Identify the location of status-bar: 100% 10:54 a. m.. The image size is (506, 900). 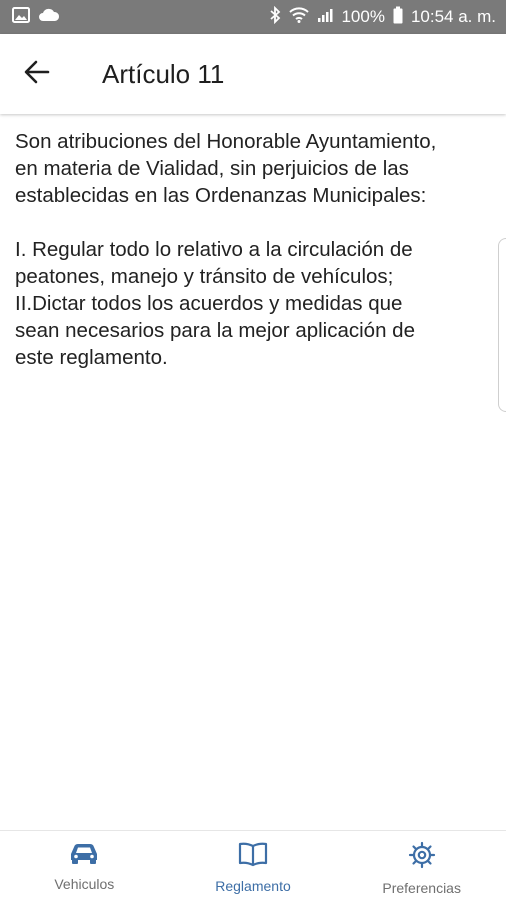
(253, 17).